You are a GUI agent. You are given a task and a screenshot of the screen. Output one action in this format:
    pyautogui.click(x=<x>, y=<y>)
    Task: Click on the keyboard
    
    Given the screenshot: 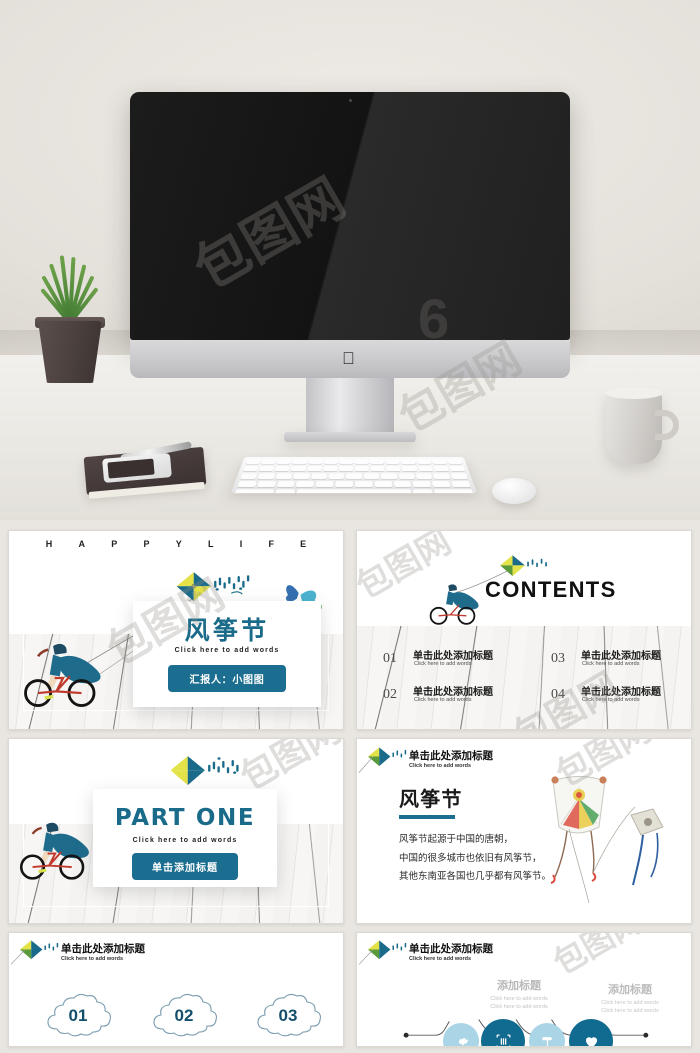 What is the action you would take?
    pyautogui.click(x=354, y=475)
    